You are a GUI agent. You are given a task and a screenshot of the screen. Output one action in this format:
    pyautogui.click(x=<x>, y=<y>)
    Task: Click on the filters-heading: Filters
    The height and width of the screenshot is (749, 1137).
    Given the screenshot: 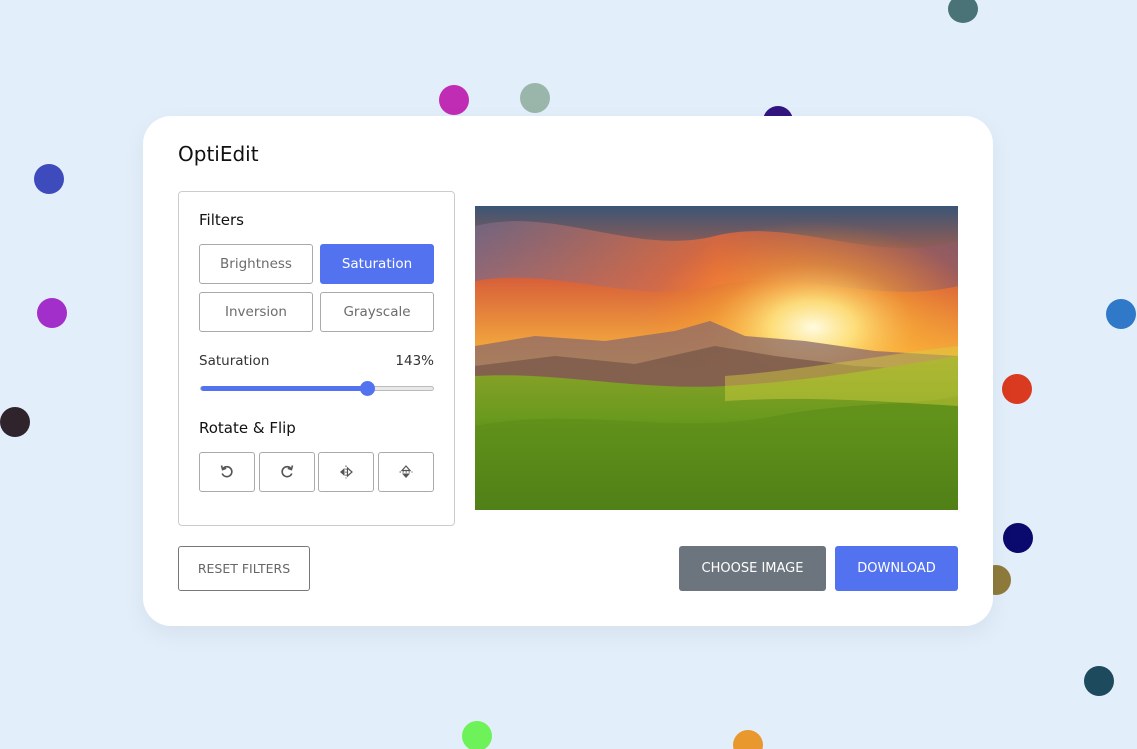 What is the action you would take?
    pyautogui.click(x=221, y=220)
    